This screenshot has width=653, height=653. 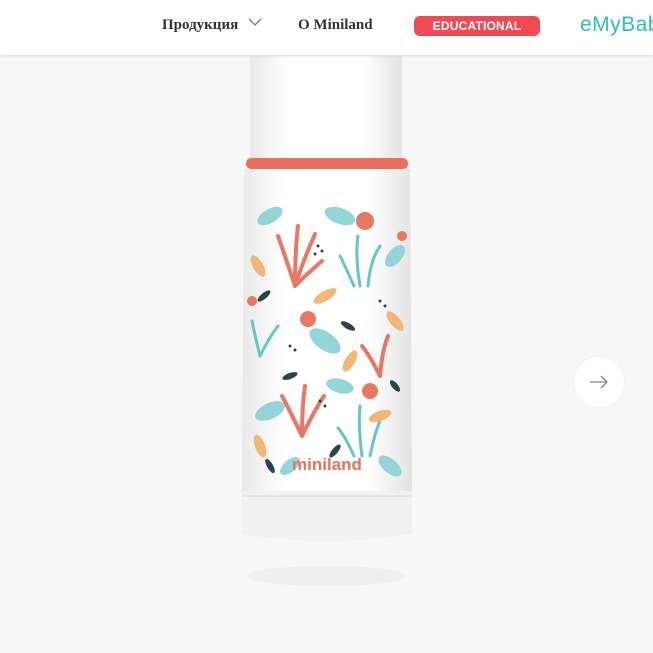 I want to click on nav-products-label: Продукция, so click(x=200, y=25).